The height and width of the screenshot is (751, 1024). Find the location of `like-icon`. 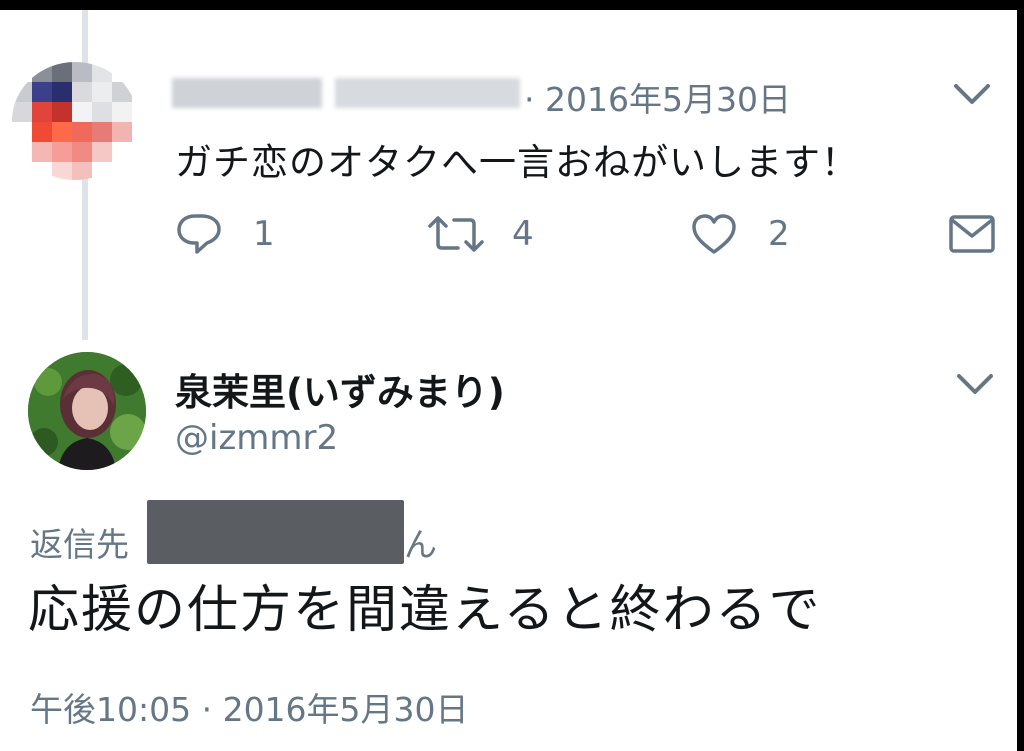

like-icon is located at coordinates (714, 234).